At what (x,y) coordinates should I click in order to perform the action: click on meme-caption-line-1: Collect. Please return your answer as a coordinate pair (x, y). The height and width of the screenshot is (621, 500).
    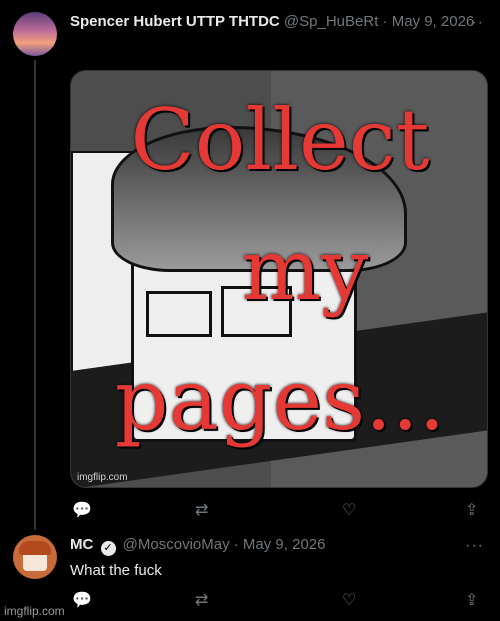
    Looking at the image, I should click on (280, 140).